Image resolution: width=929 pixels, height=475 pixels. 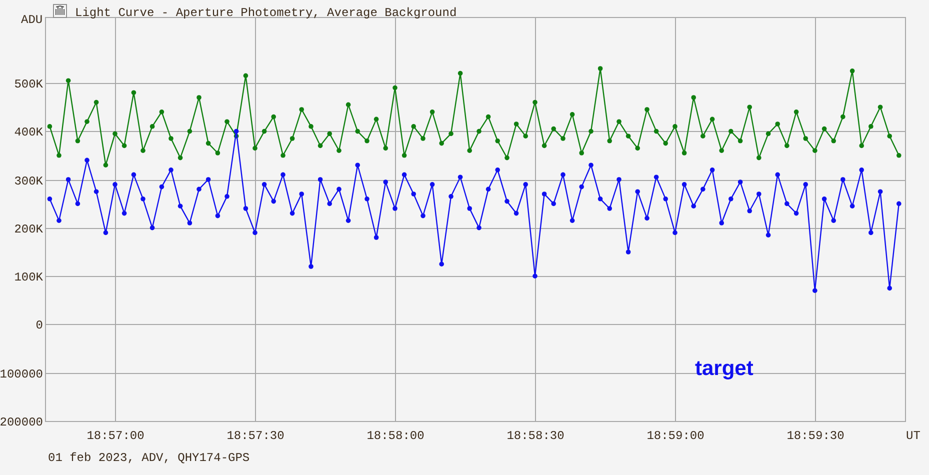 What do you see at coordinates (913, 436) in the screenshot?
I see `axis-unit: UT` at bounding box center [913, 436].